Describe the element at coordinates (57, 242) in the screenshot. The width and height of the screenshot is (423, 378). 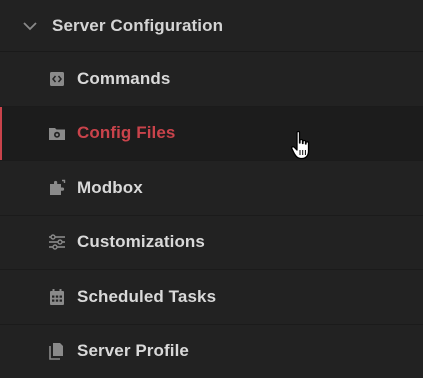
I see `sliders-icon` at that location.